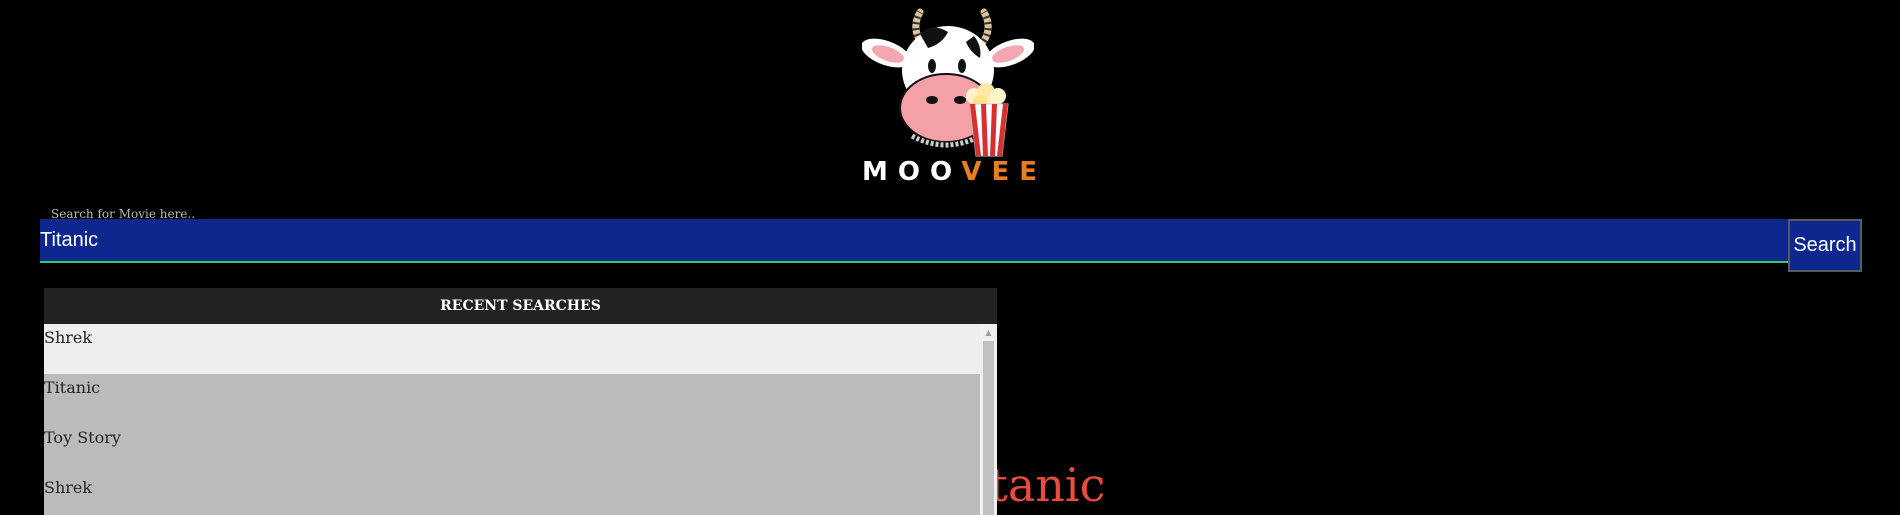 The height and width of the screenshot is (515, 1900). What do you see at coordinates (948, 82) in the screenshot?
I see `cow-popcorn-logo-icon` at bounding box center [948, 82].